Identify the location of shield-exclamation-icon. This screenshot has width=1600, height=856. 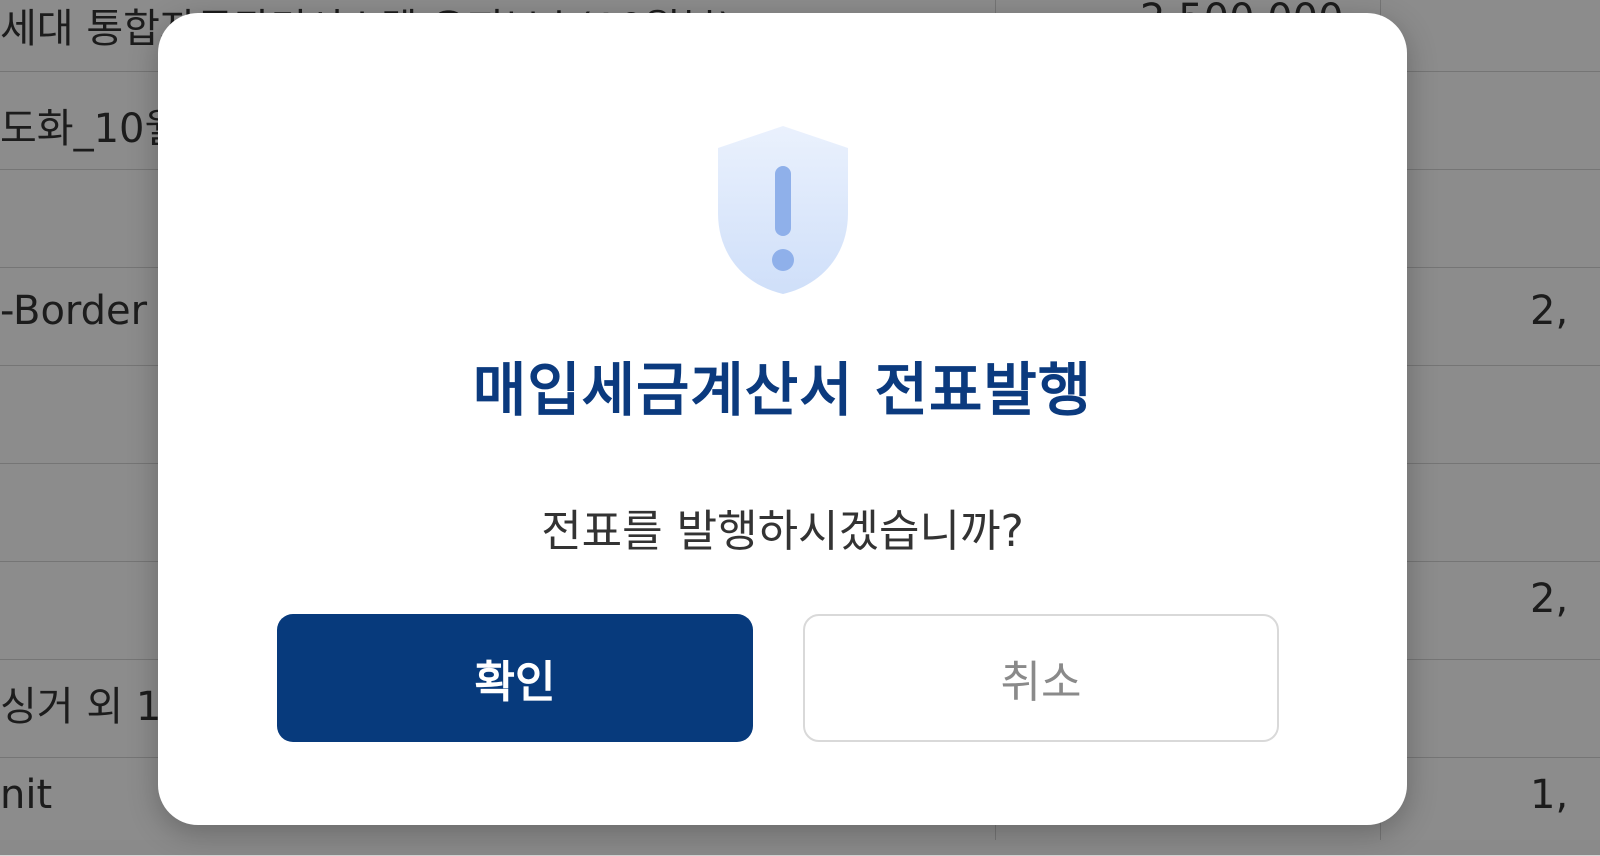
(783, 210).